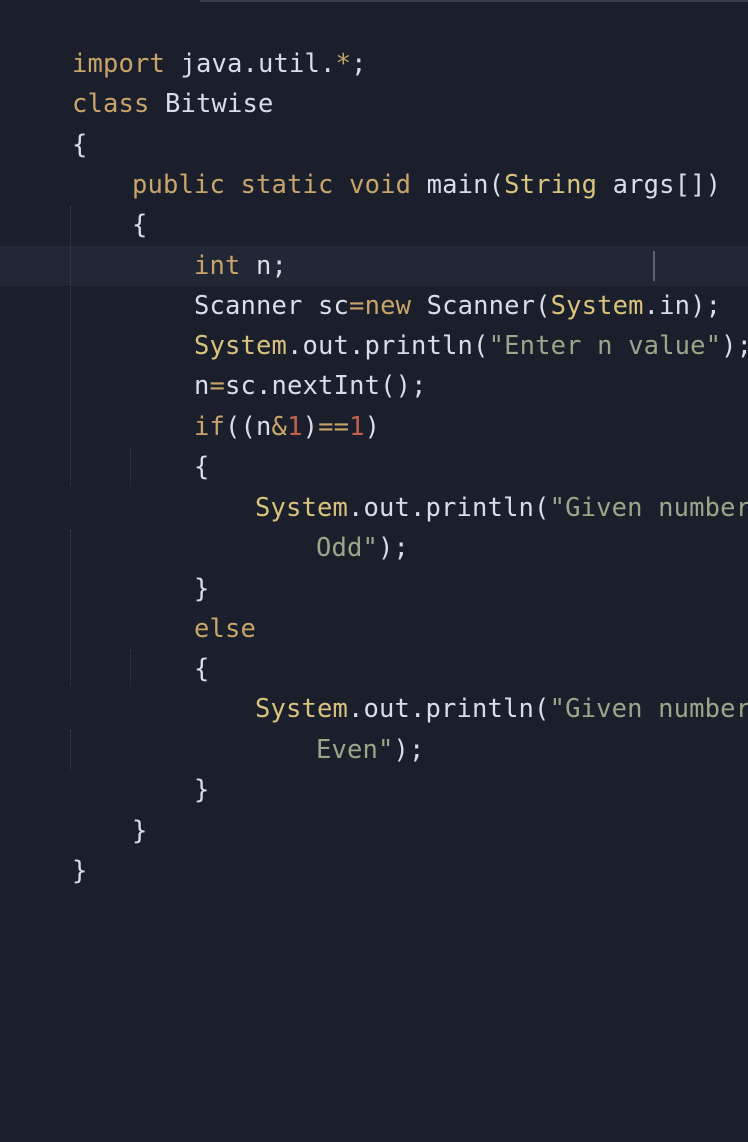 The image size is (748, 1142). Describe the element at coordinates (380, 185) in the screenshot. I see `token-keyword: void` at that location.